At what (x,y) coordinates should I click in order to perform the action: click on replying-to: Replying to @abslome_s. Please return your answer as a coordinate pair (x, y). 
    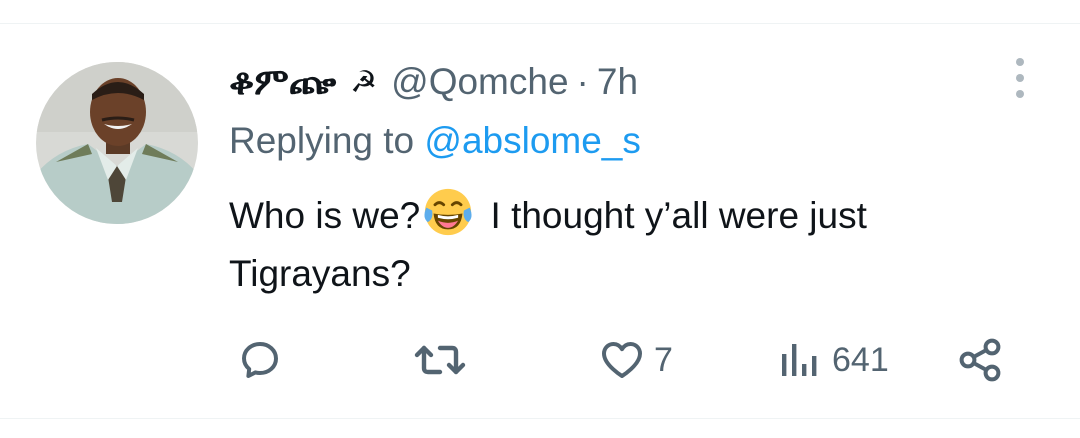
    Looking at the image, I should click on (435, 141).